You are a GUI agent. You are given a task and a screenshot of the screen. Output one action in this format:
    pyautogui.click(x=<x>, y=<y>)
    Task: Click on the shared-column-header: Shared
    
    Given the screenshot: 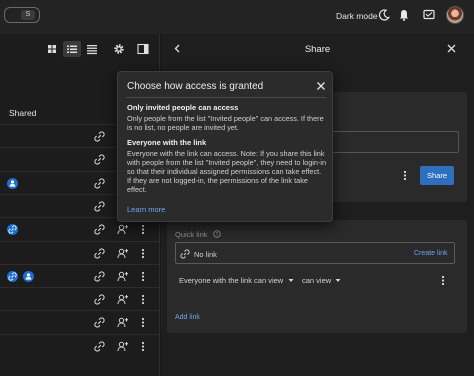 What is the action you would take?
    pyautogui.click(x=22, y=113)
    